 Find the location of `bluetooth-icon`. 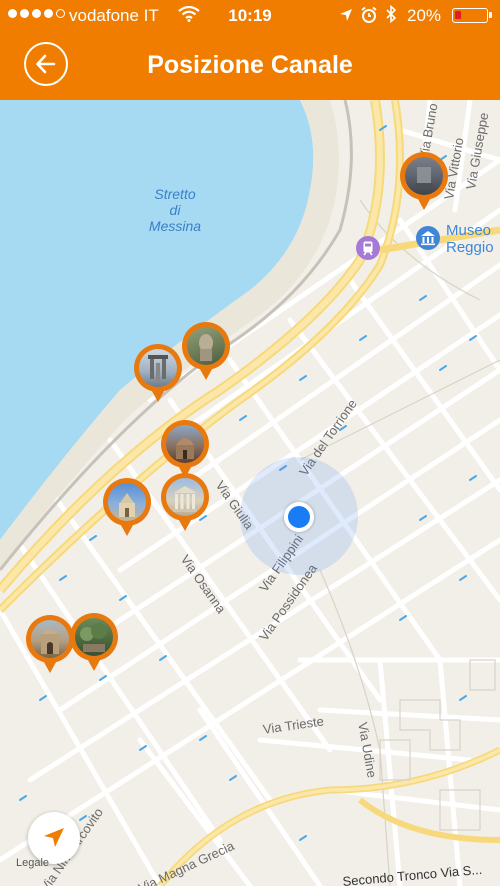

bluetooth-icon is located at coordinates (391, 16).